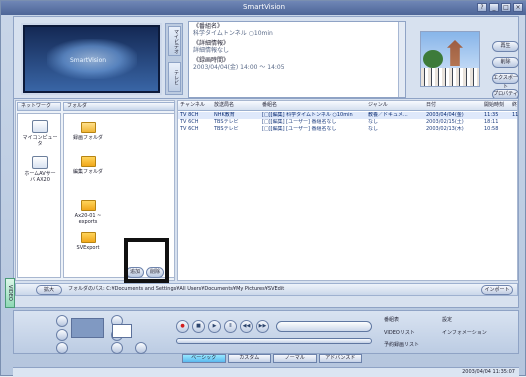 This screenshot has height=377, width=526. I want to click on play-icon-button: ▶, so click(214, 326).